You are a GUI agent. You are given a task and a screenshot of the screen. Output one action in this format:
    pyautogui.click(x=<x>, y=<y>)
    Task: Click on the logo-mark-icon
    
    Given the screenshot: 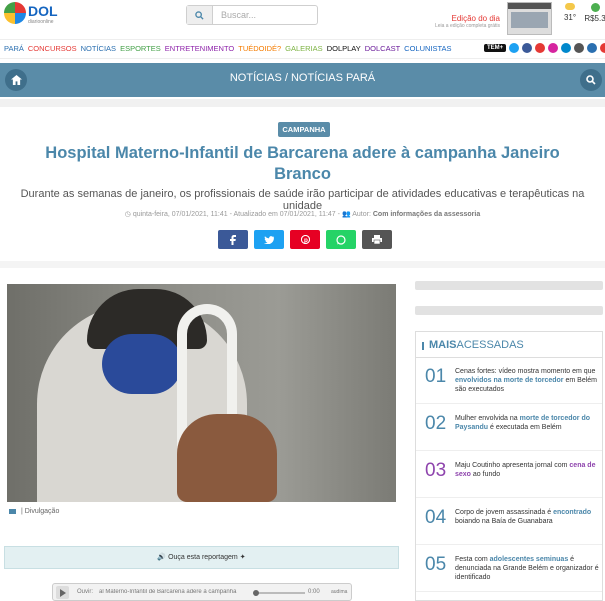 What is the action you would take?
    pyautogui.click(x=15, y=13)
    